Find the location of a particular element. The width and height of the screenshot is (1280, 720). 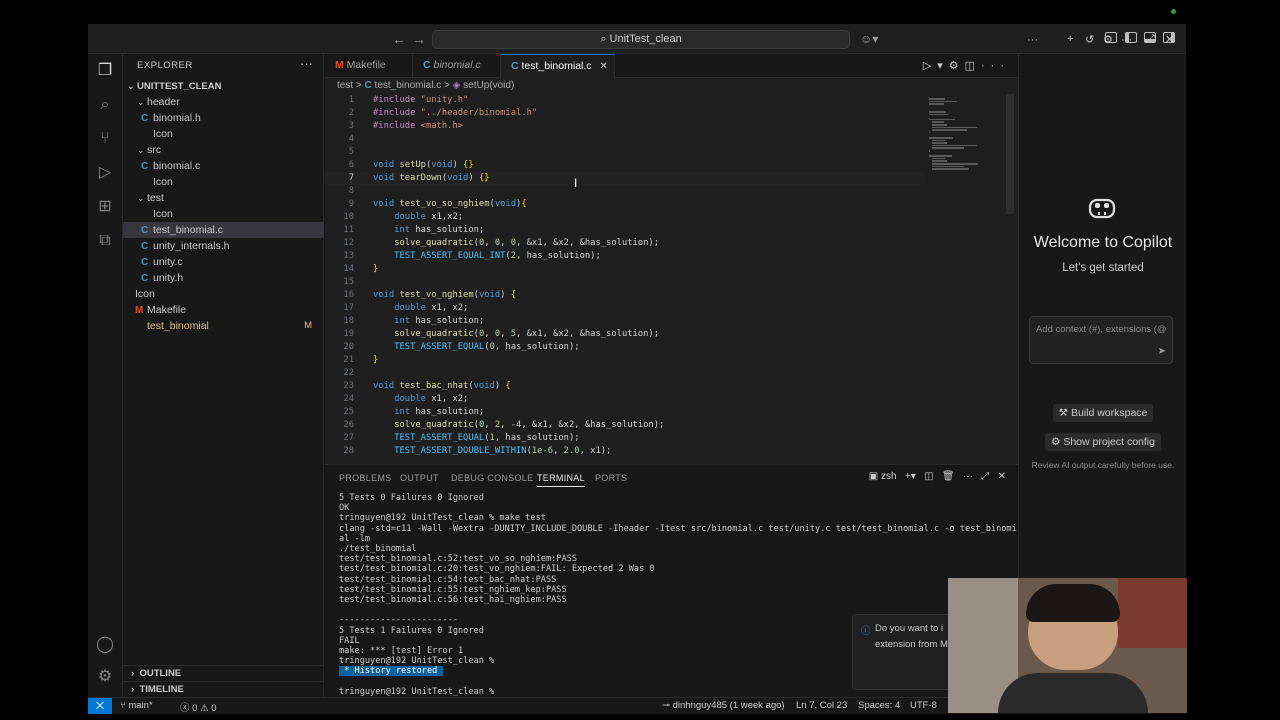

tree-file-test-binomial: test_binomial M is located at coordinates (223, 326).